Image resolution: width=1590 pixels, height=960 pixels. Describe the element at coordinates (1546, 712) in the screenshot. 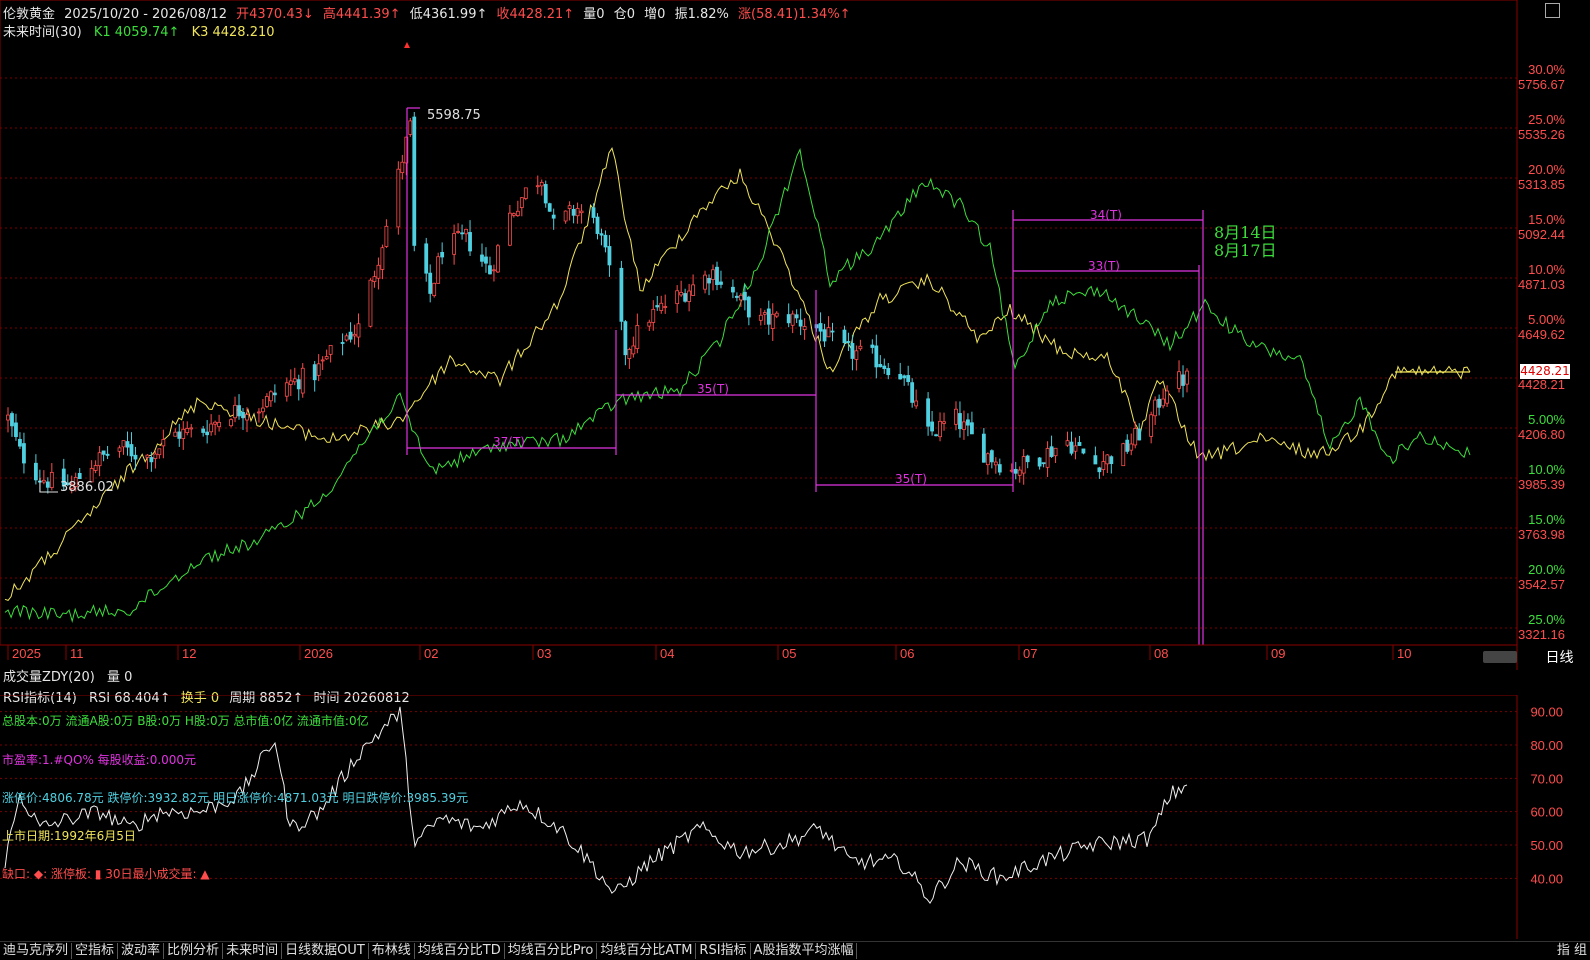

I see `rsi-axis-label: 90.00` at that location.